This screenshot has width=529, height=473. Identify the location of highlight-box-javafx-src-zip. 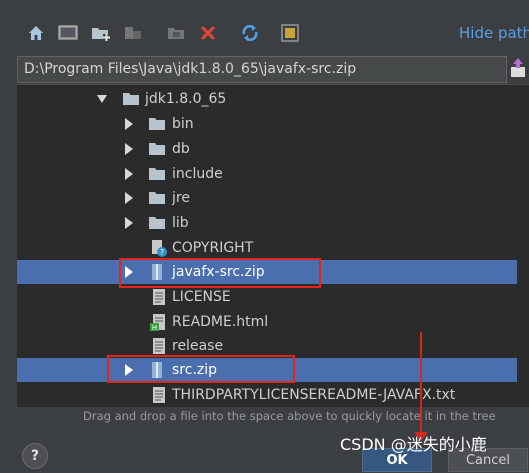
(220, 273).